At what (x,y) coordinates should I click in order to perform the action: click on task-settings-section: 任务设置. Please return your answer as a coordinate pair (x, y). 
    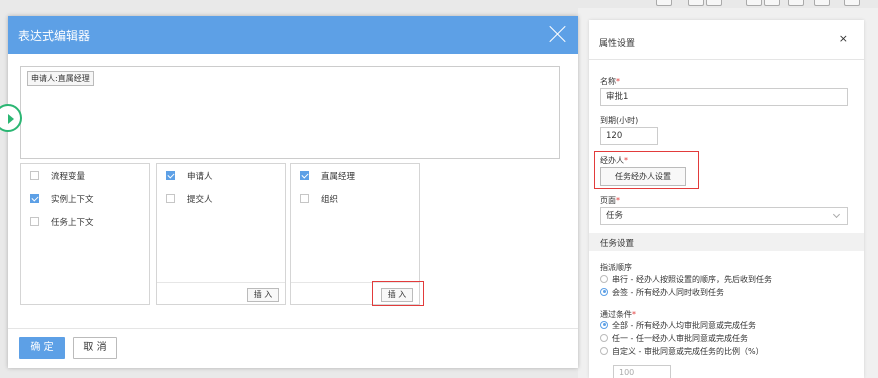
    Looking at the image, I should click on (726, 242).